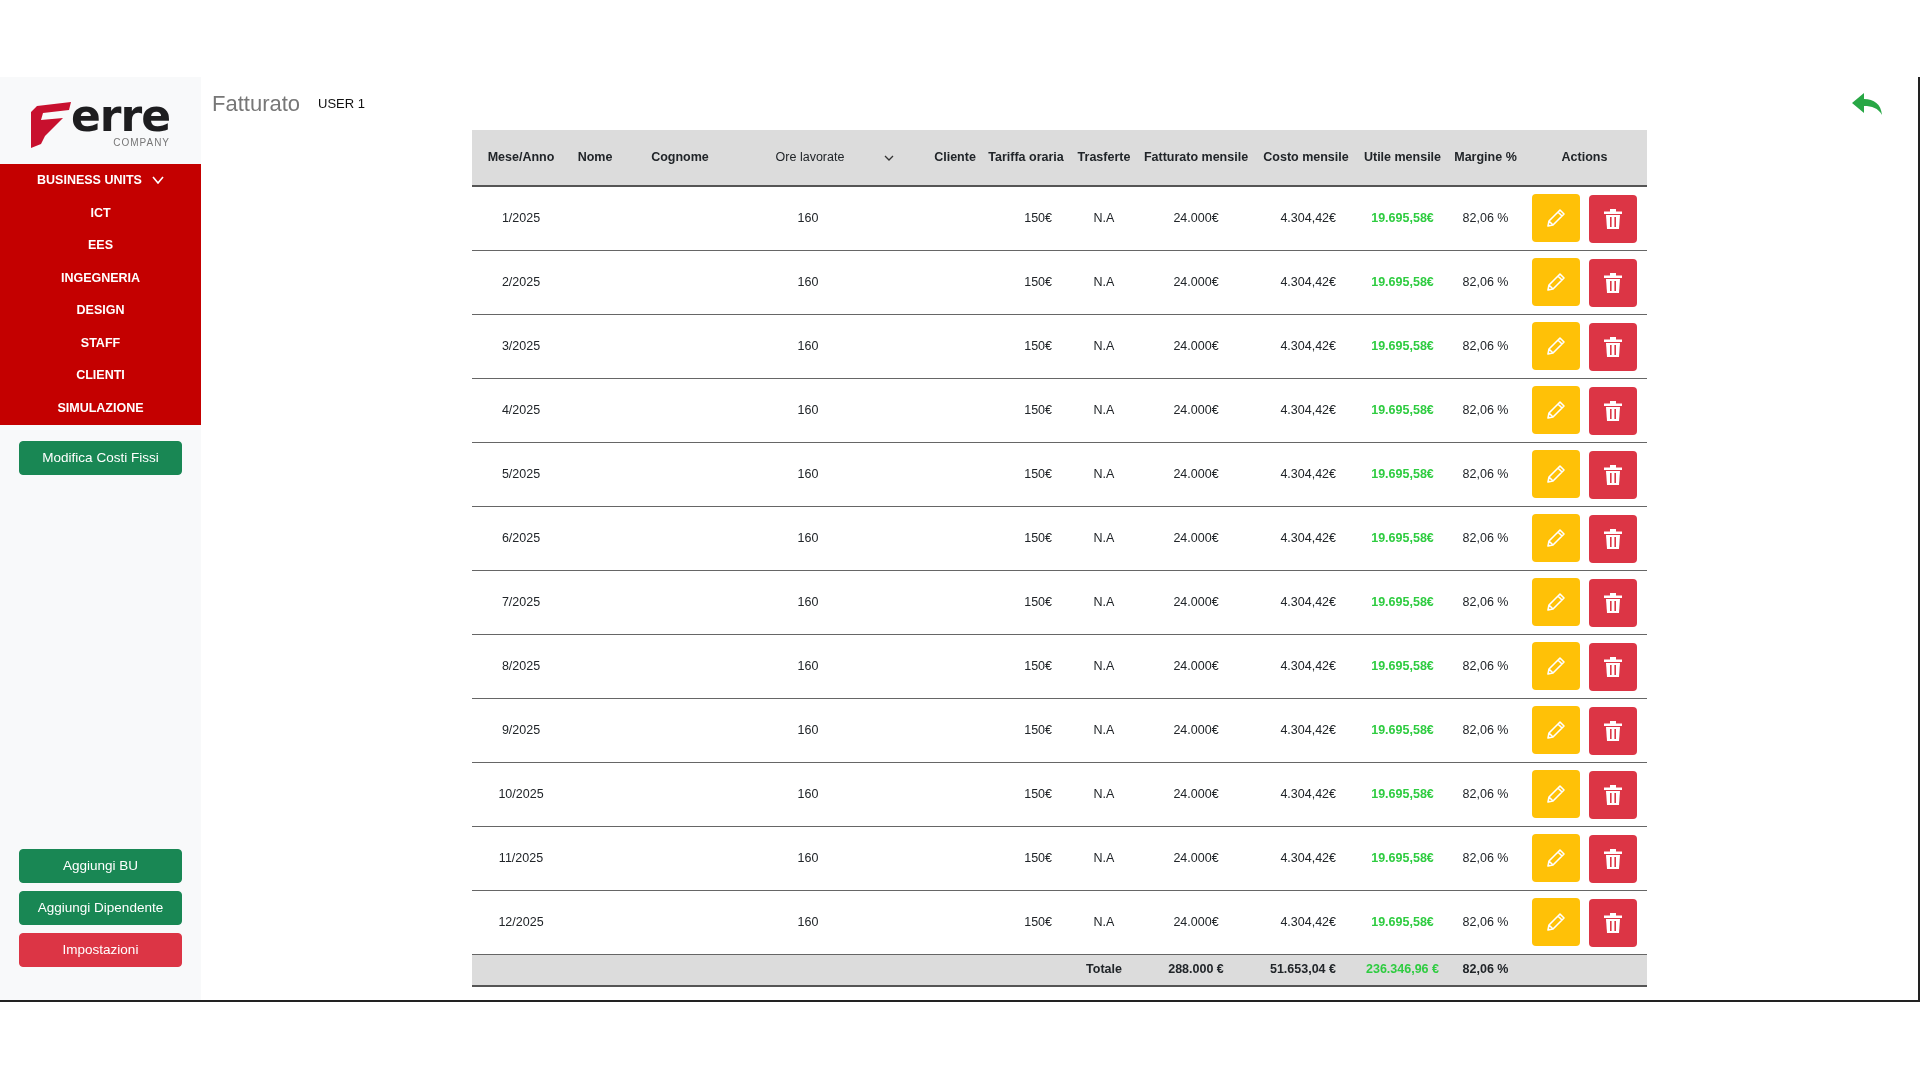 Image resolution: width=1920 pixels, height=1080 pixels. Describe the element at coordinates (1485, 969) in the screenshot. I see `total-cell: 82,06 %` at that location.